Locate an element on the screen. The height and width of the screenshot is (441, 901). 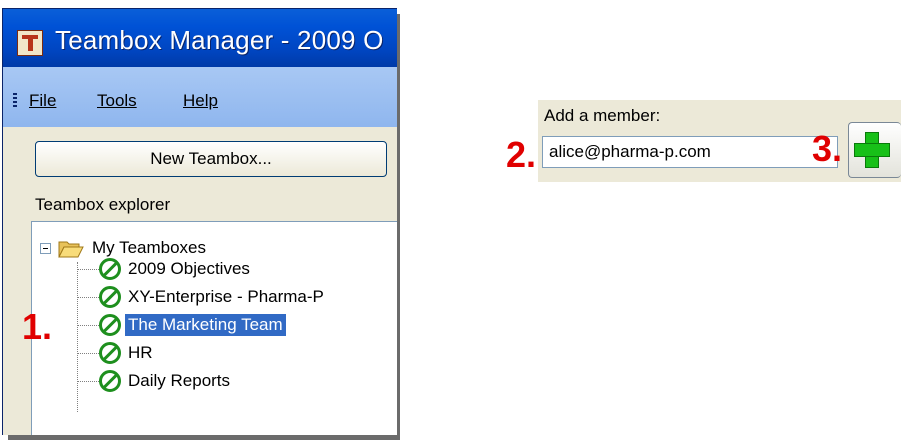
tree-item-label: Daily Reports is located at coordinates (179, 380).